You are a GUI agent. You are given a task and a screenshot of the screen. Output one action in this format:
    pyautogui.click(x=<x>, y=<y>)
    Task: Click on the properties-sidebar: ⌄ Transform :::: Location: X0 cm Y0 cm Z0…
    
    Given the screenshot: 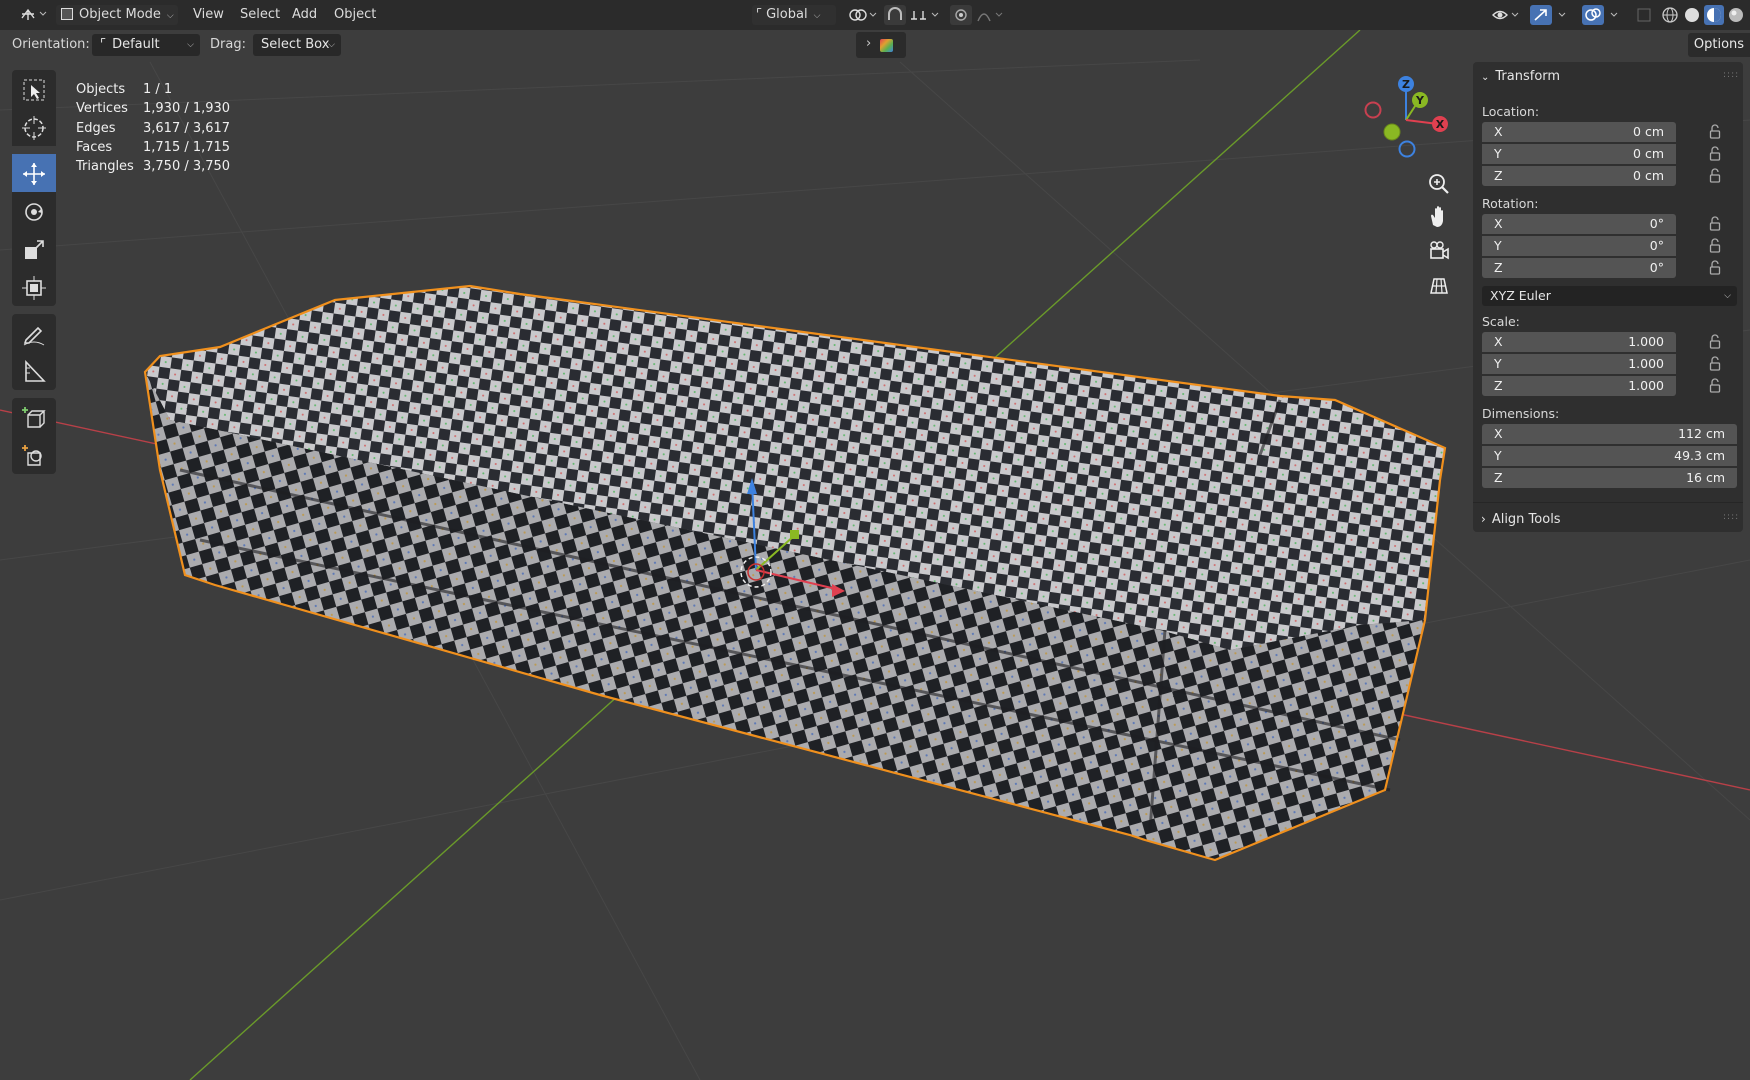 What is the action you would take?
    pyautogui.click(x=1608, y=297)
    